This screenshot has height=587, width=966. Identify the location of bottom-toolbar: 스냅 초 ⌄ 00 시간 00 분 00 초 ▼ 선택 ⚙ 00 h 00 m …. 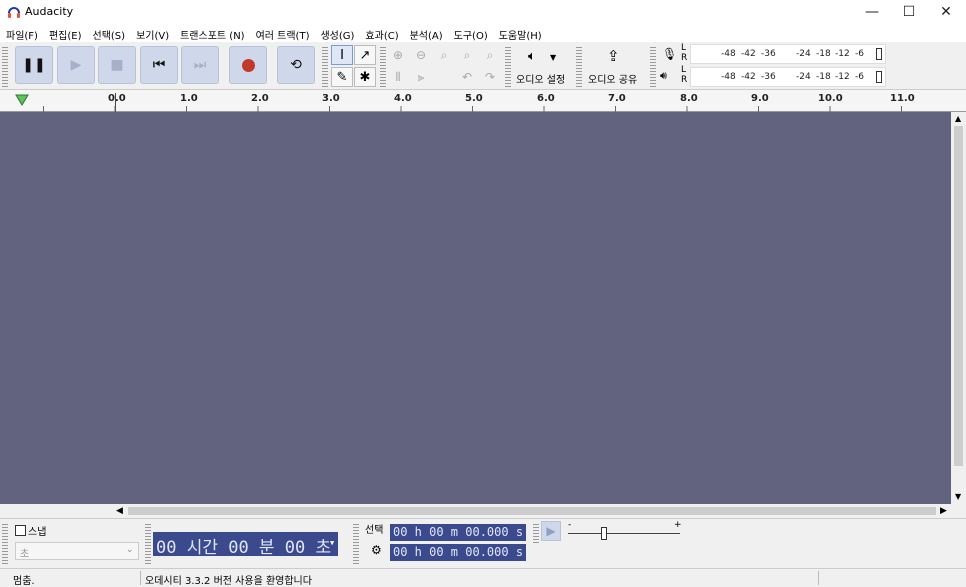
(483, 543).